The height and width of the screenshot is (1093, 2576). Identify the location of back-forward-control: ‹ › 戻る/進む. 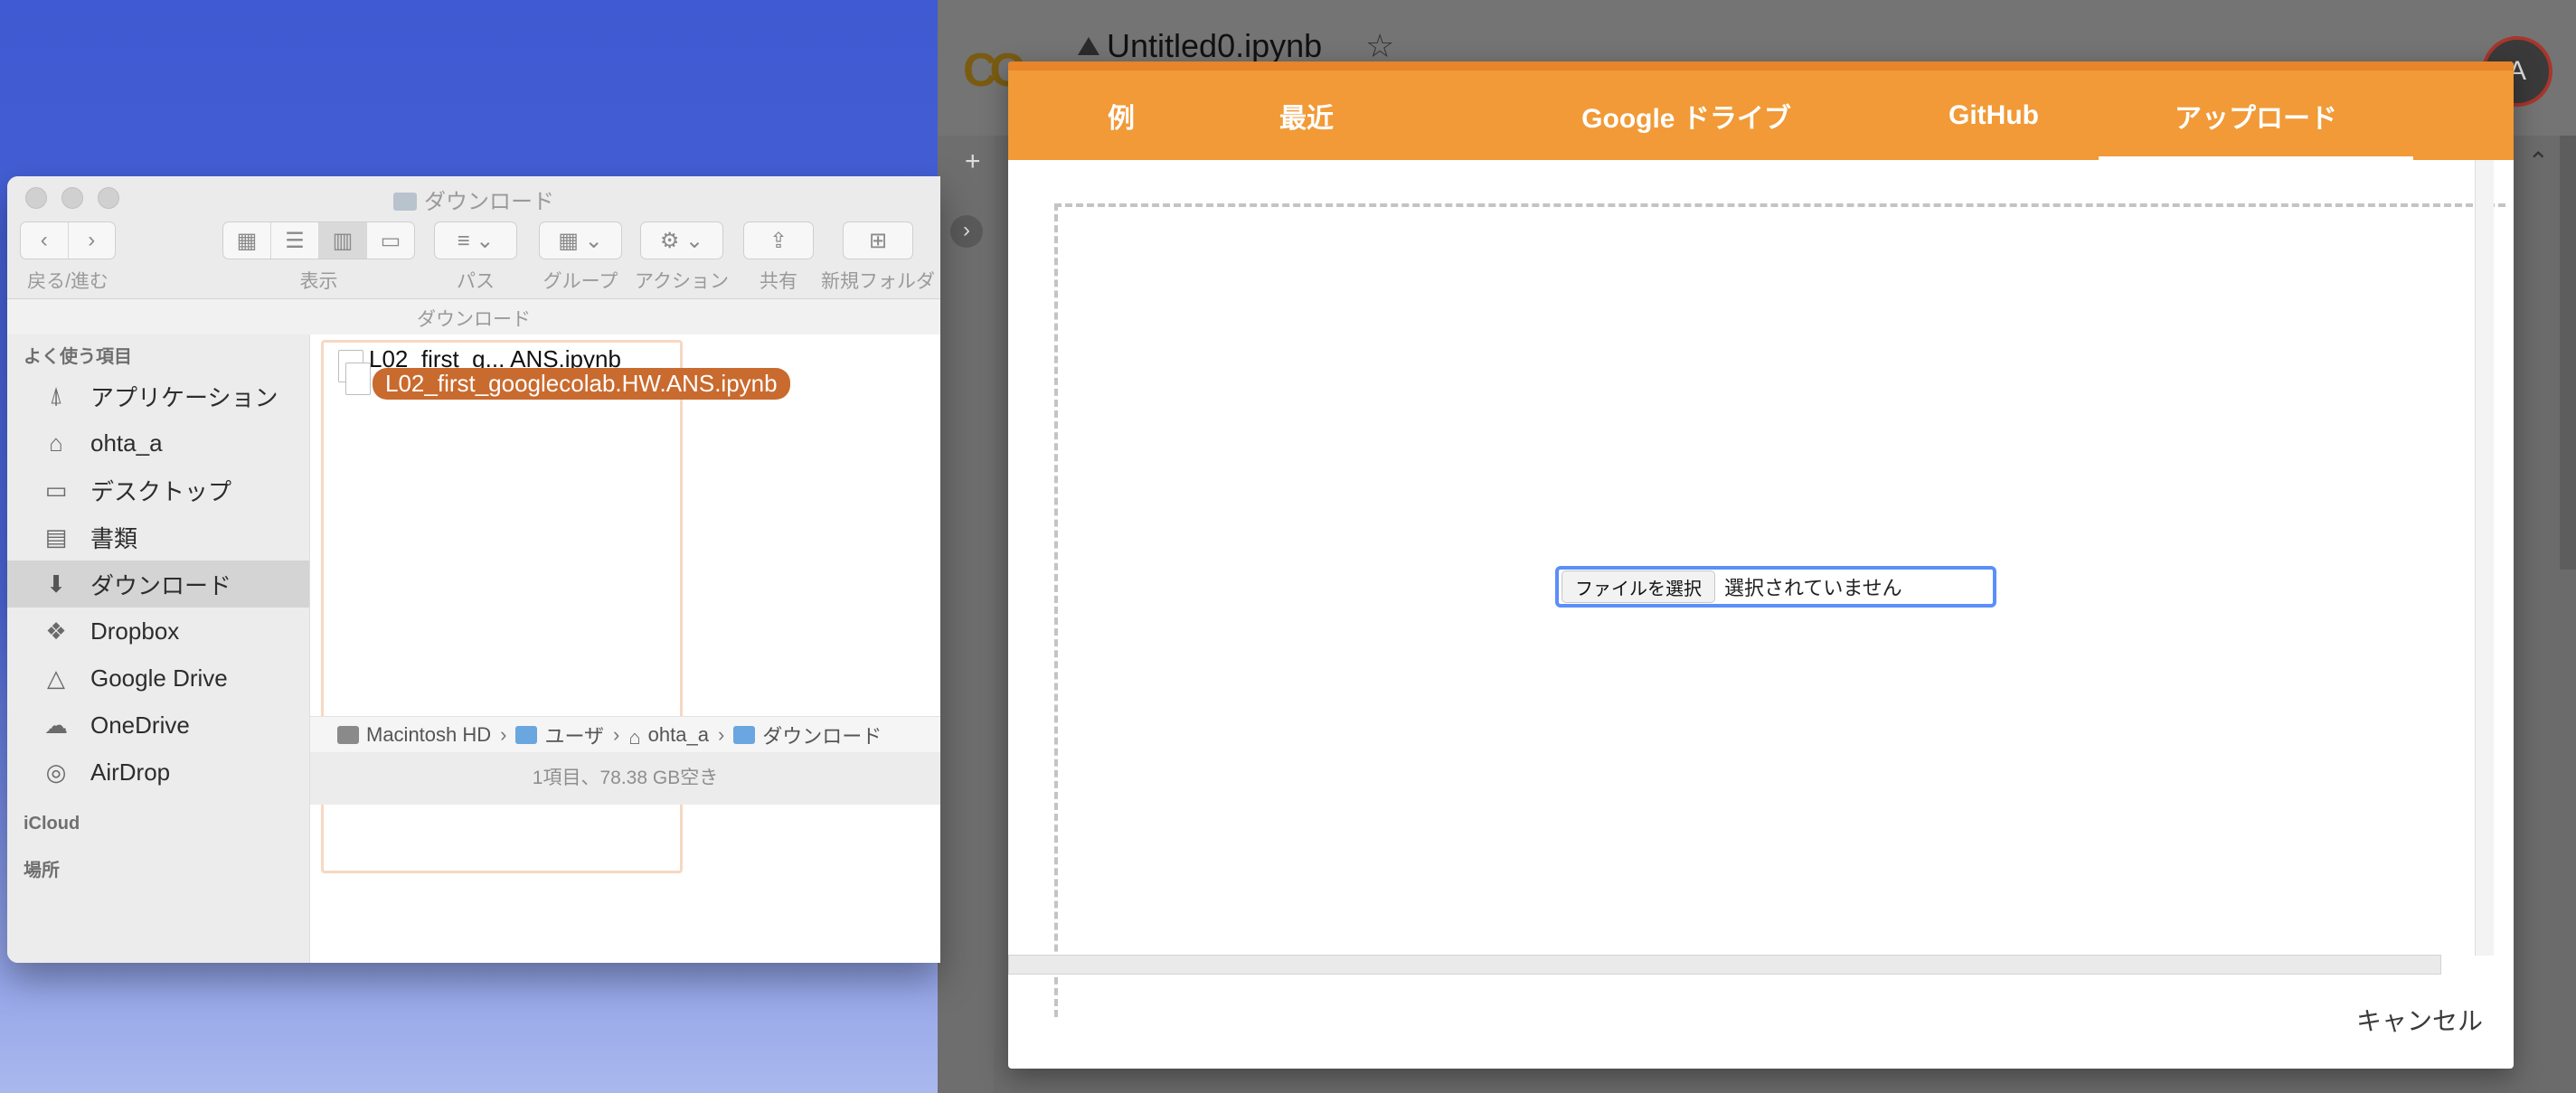
(68, 257).